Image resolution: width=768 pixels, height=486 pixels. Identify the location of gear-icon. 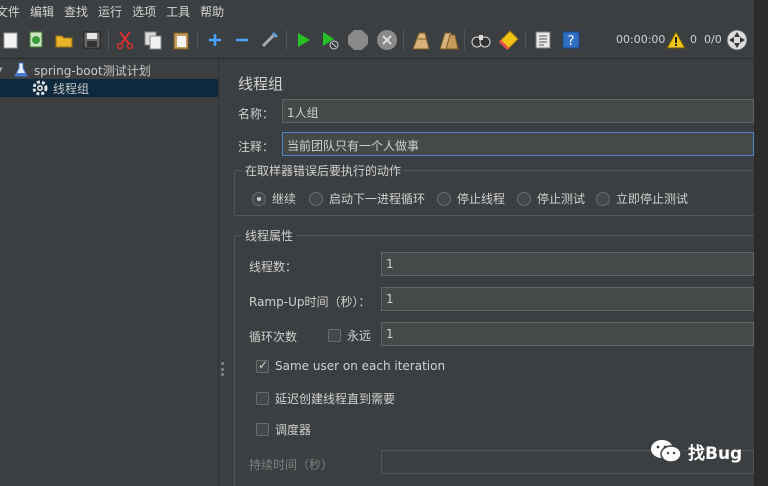
(40, 88).